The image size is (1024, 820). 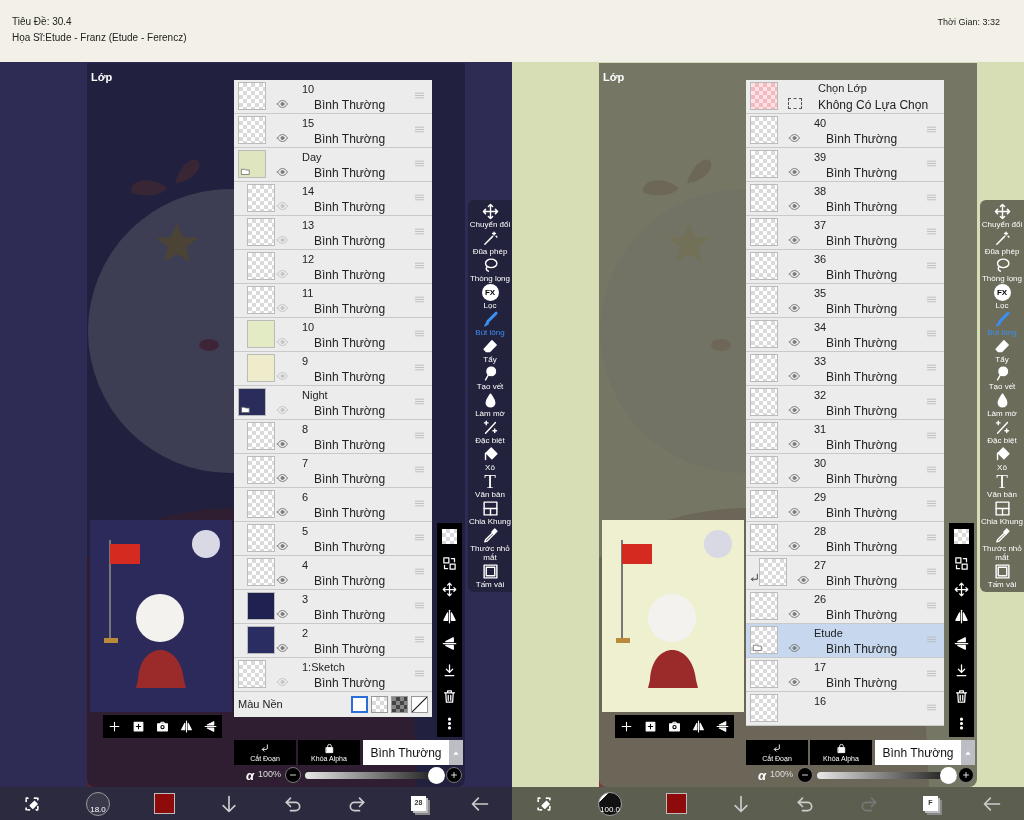 I want to click on layer-row: 11 Bình Thường, so click(x=333, y=301).